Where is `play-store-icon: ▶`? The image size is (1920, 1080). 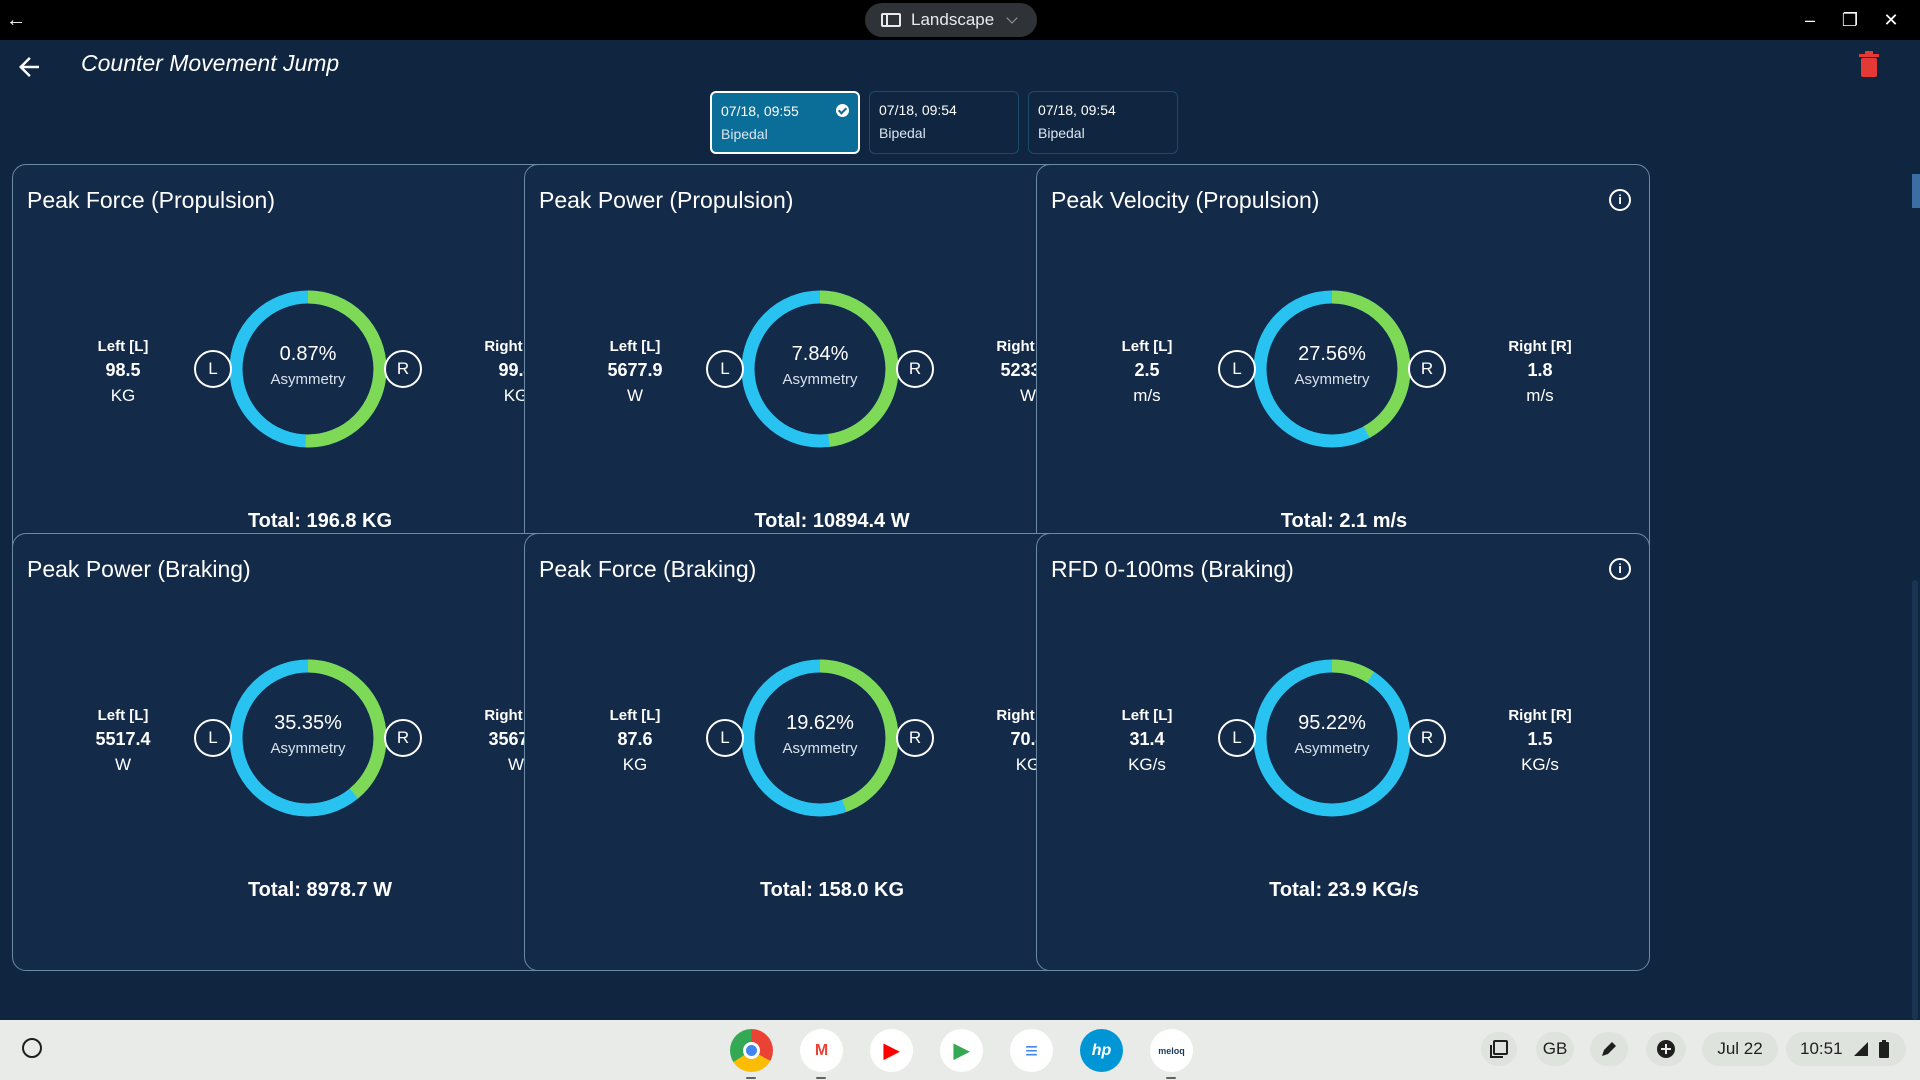
play-store-icon: ▶ is located at coordinates (961, 1050).